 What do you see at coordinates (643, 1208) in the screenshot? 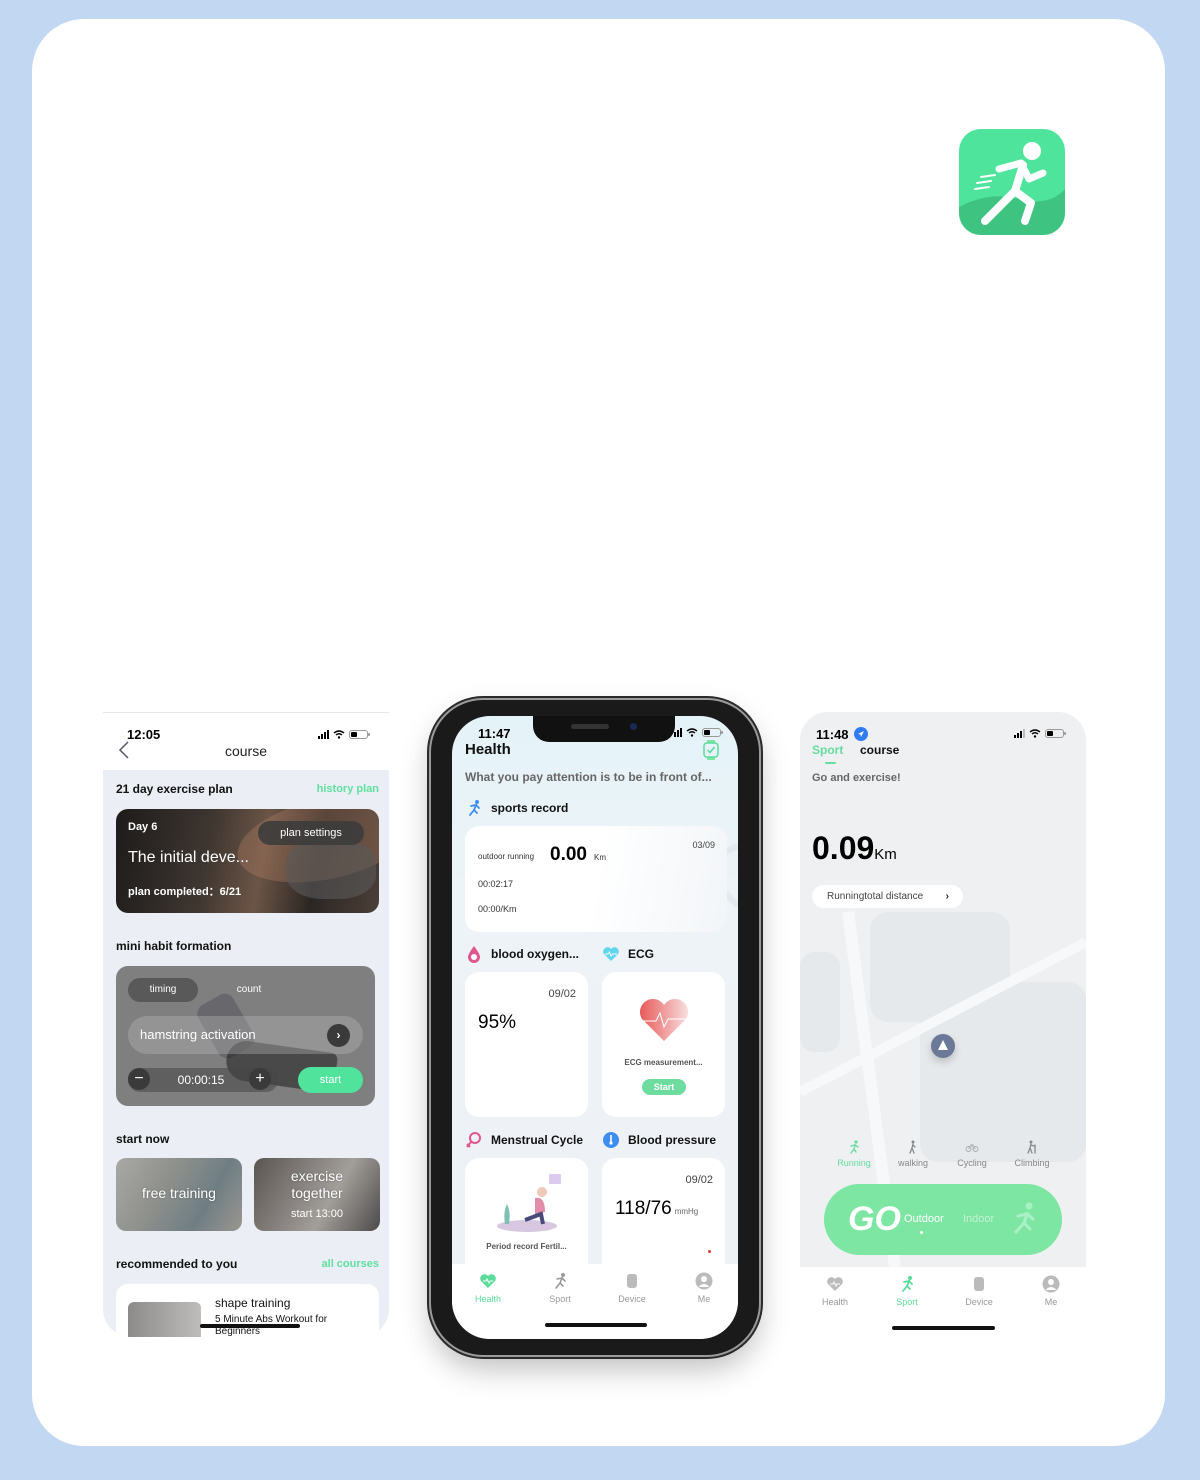
I see `blood-pressure-value: 118/76` at bounding box center [643, 1208].